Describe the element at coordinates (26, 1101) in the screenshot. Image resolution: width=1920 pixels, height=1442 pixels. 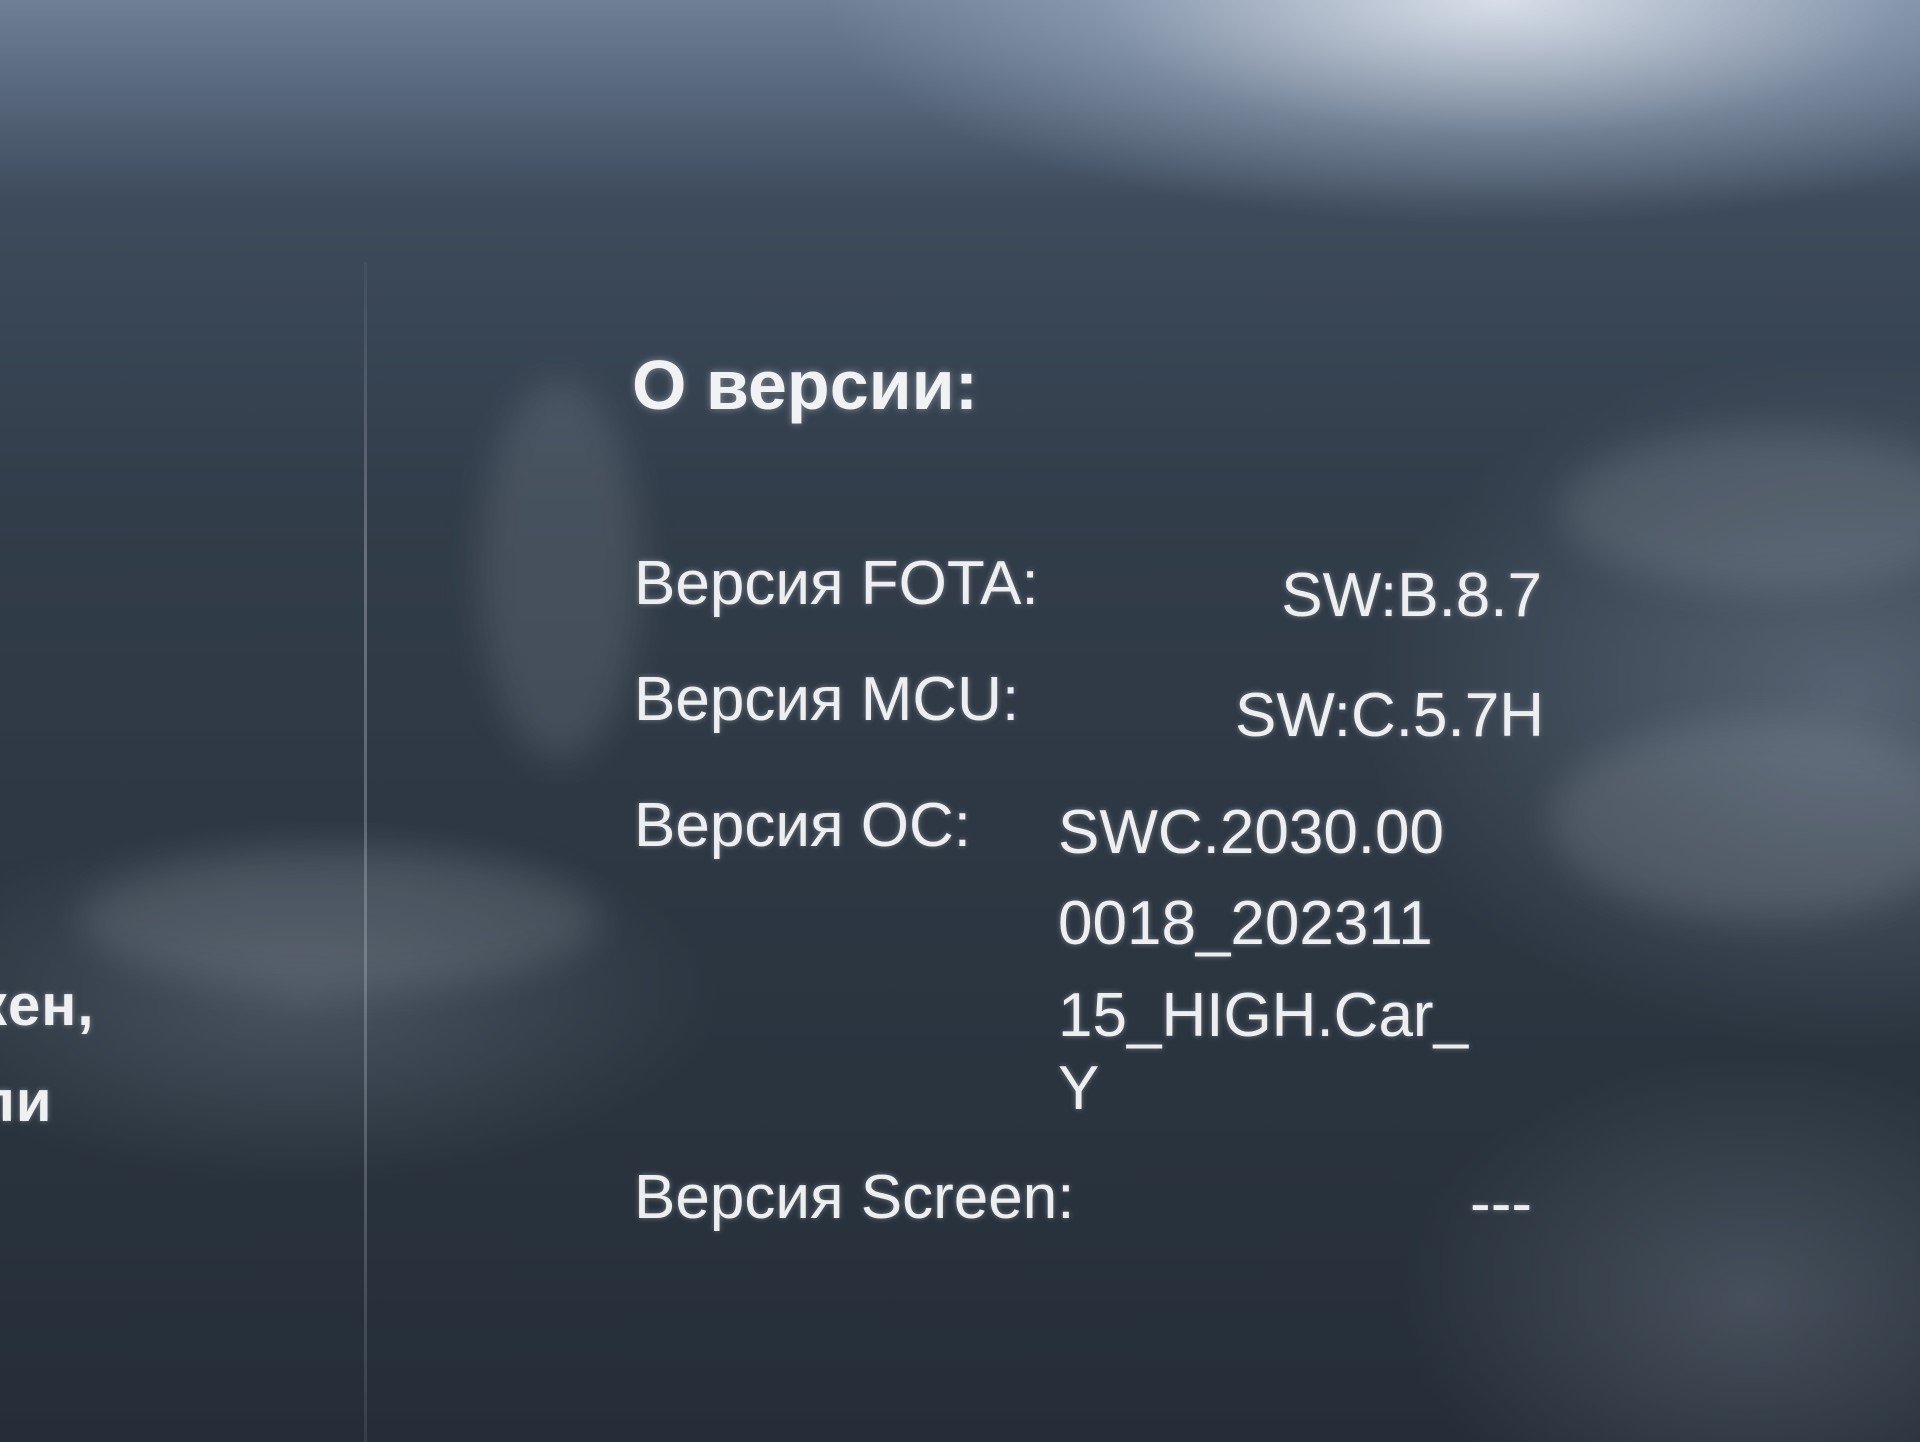
I see `sidebar-text-fragment: ли` at that location.